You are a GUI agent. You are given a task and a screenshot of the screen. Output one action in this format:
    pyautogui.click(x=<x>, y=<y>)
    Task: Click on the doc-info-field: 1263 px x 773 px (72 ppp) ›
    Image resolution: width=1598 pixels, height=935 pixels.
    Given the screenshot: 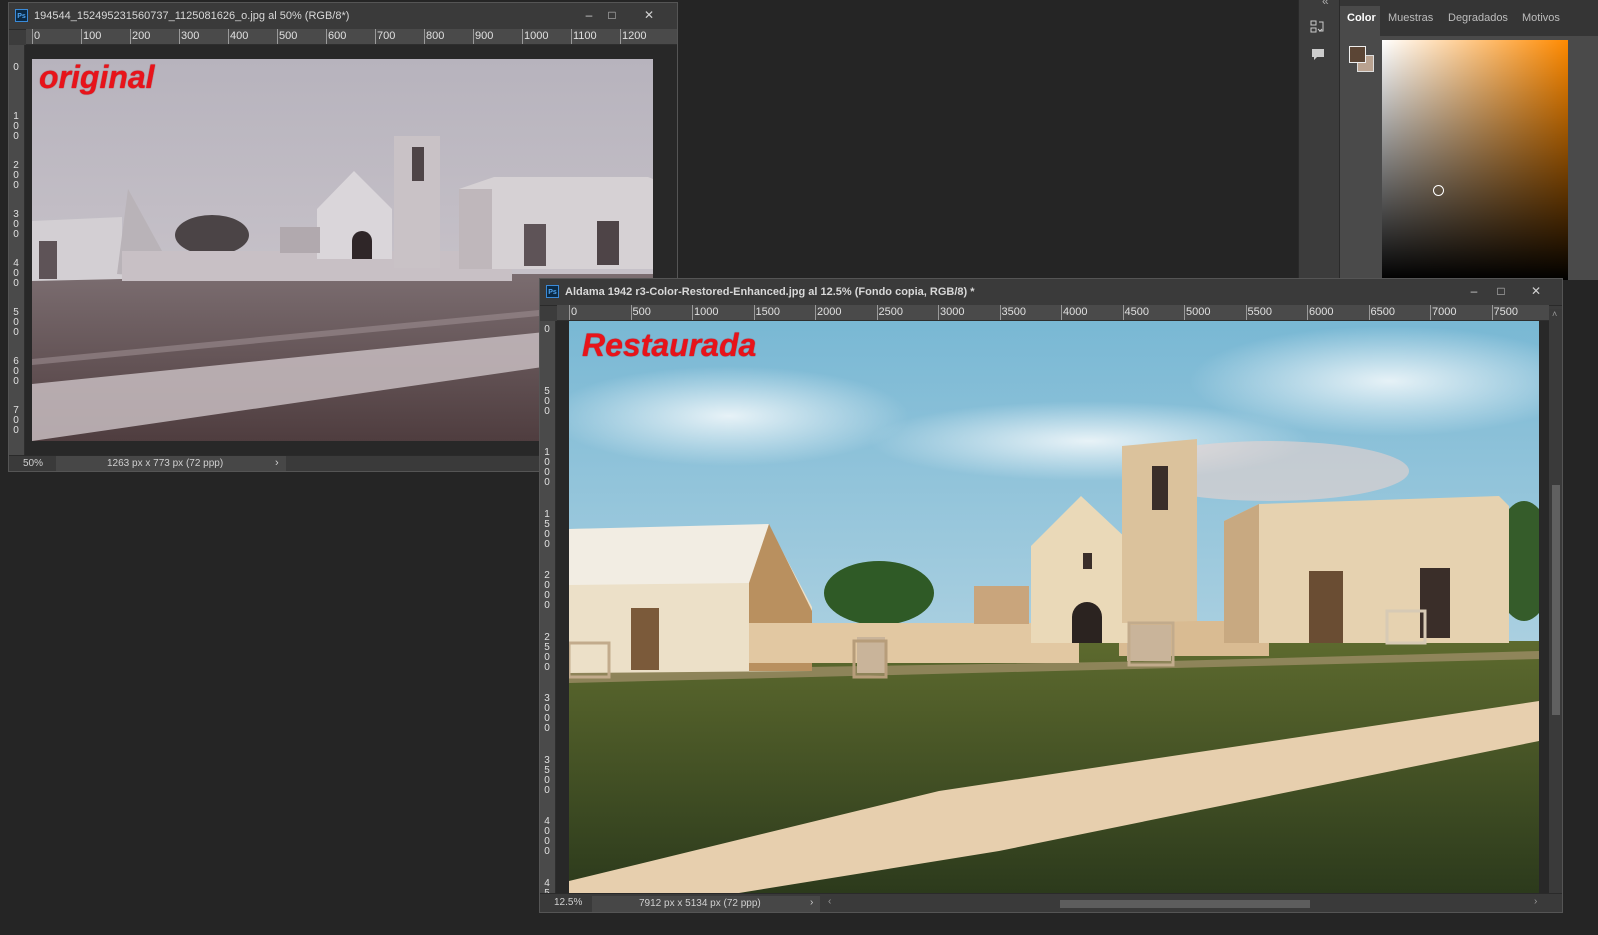 What is the action you would take?
    pyautogui.click(x=171, y=463)
    